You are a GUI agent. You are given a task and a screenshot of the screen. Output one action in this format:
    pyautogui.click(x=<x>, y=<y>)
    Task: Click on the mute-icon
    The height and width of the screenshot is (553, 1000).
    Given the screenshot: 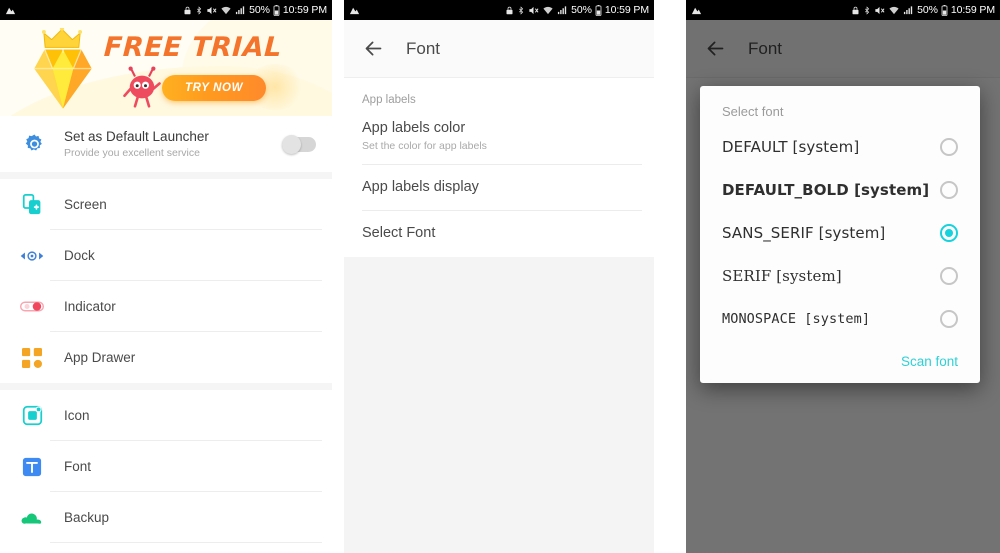 What is the action you would take?
    pyautogui.click(x=533, y=10)
    